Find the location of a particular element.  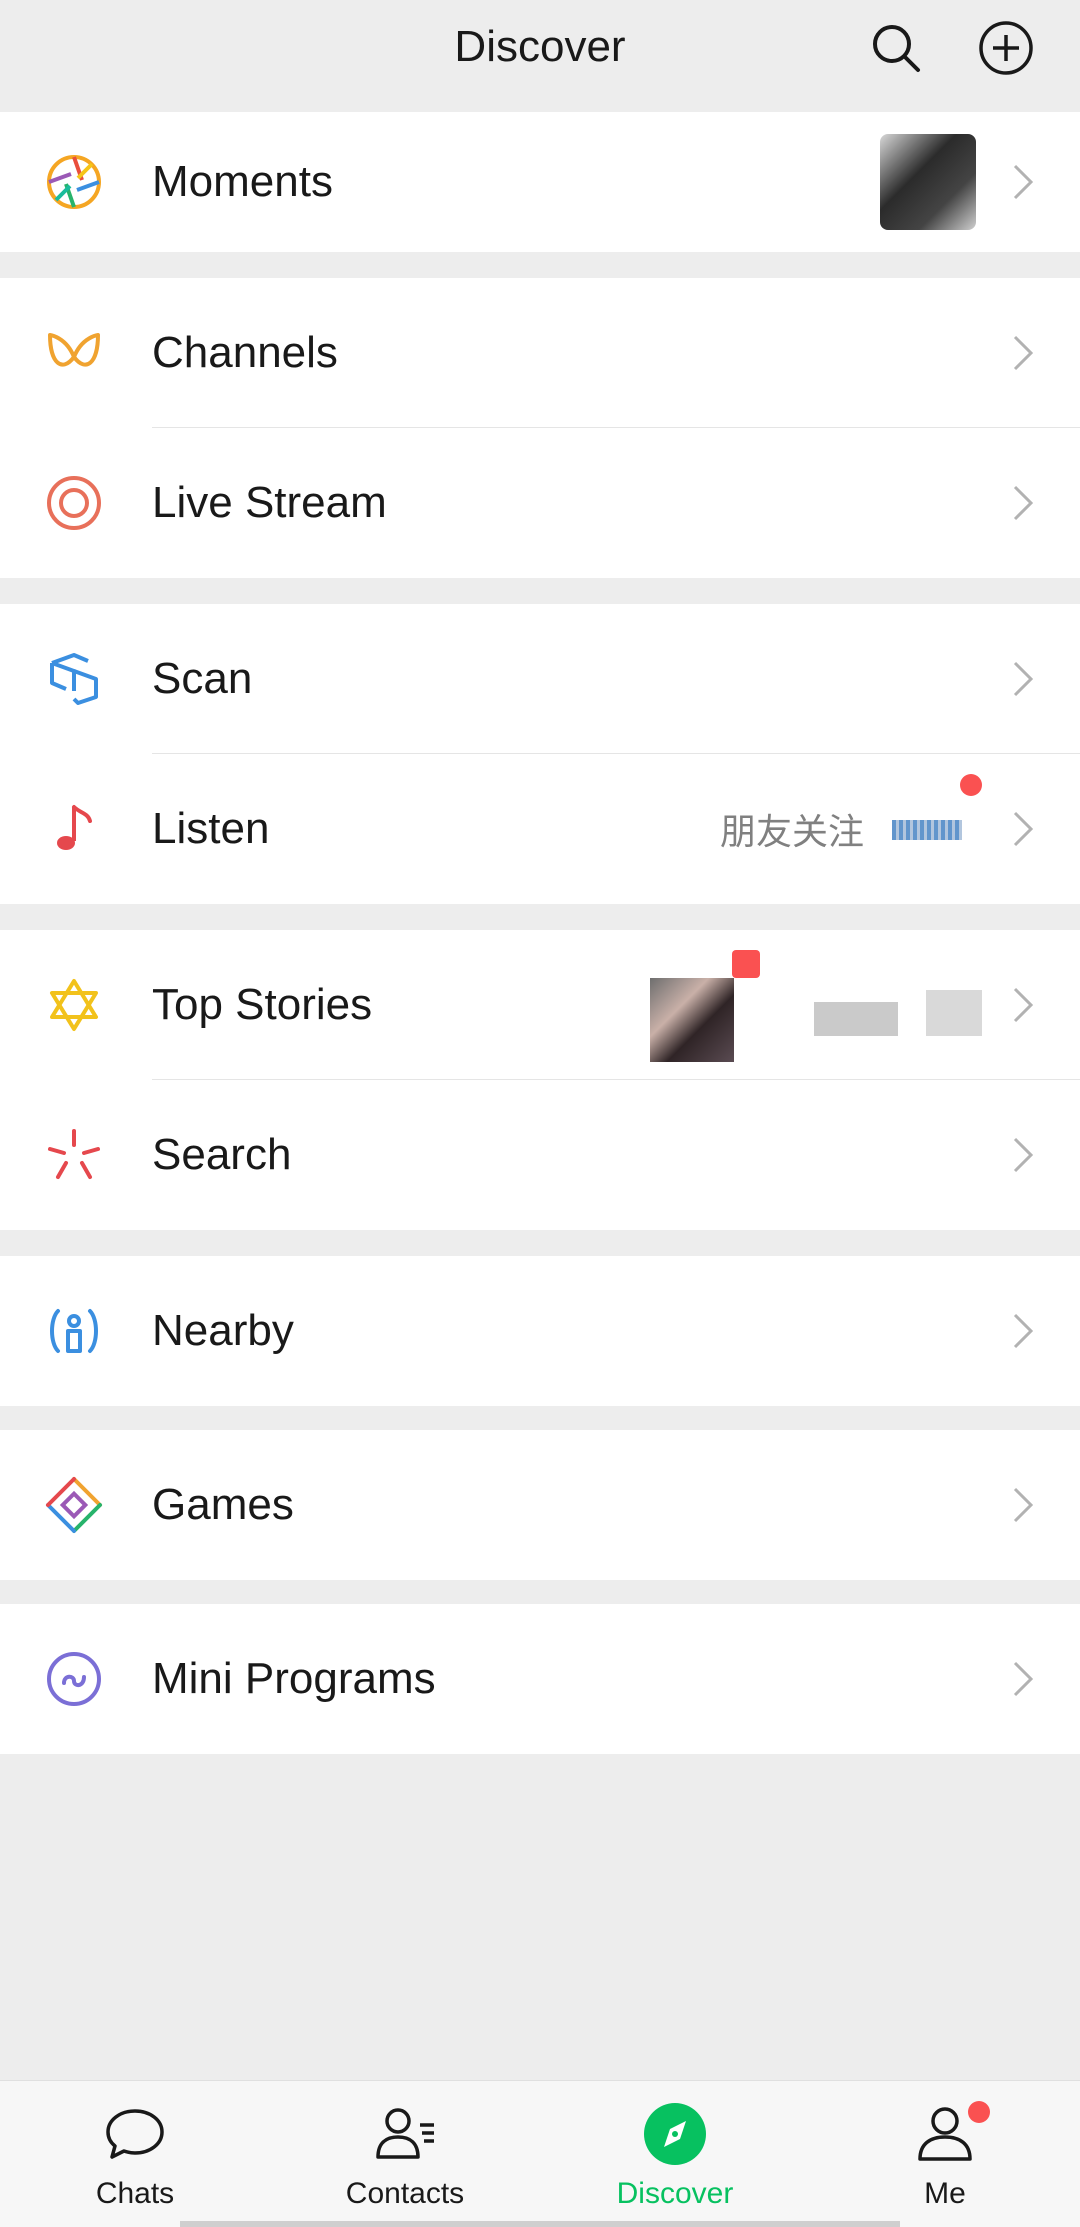

top-bar: Discover is located at coordinates (540, 56).